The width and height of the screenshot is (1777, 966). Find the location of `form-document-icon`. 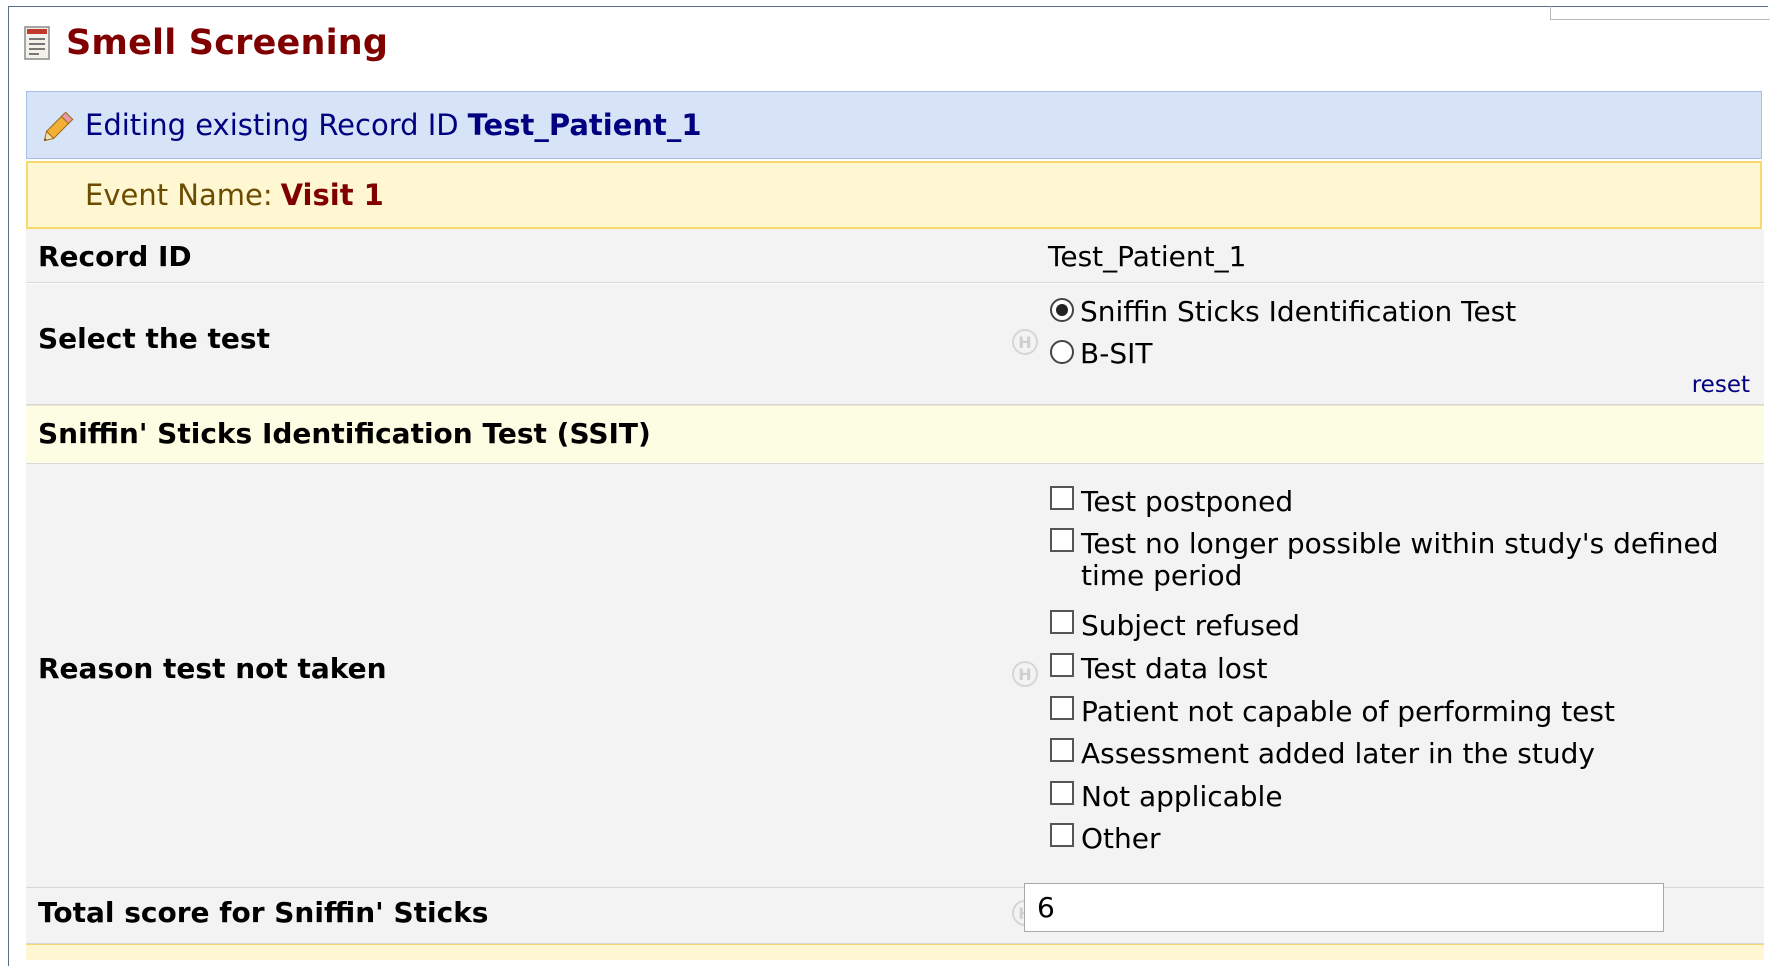

form-document-icon is located at coordinates (37, 43).